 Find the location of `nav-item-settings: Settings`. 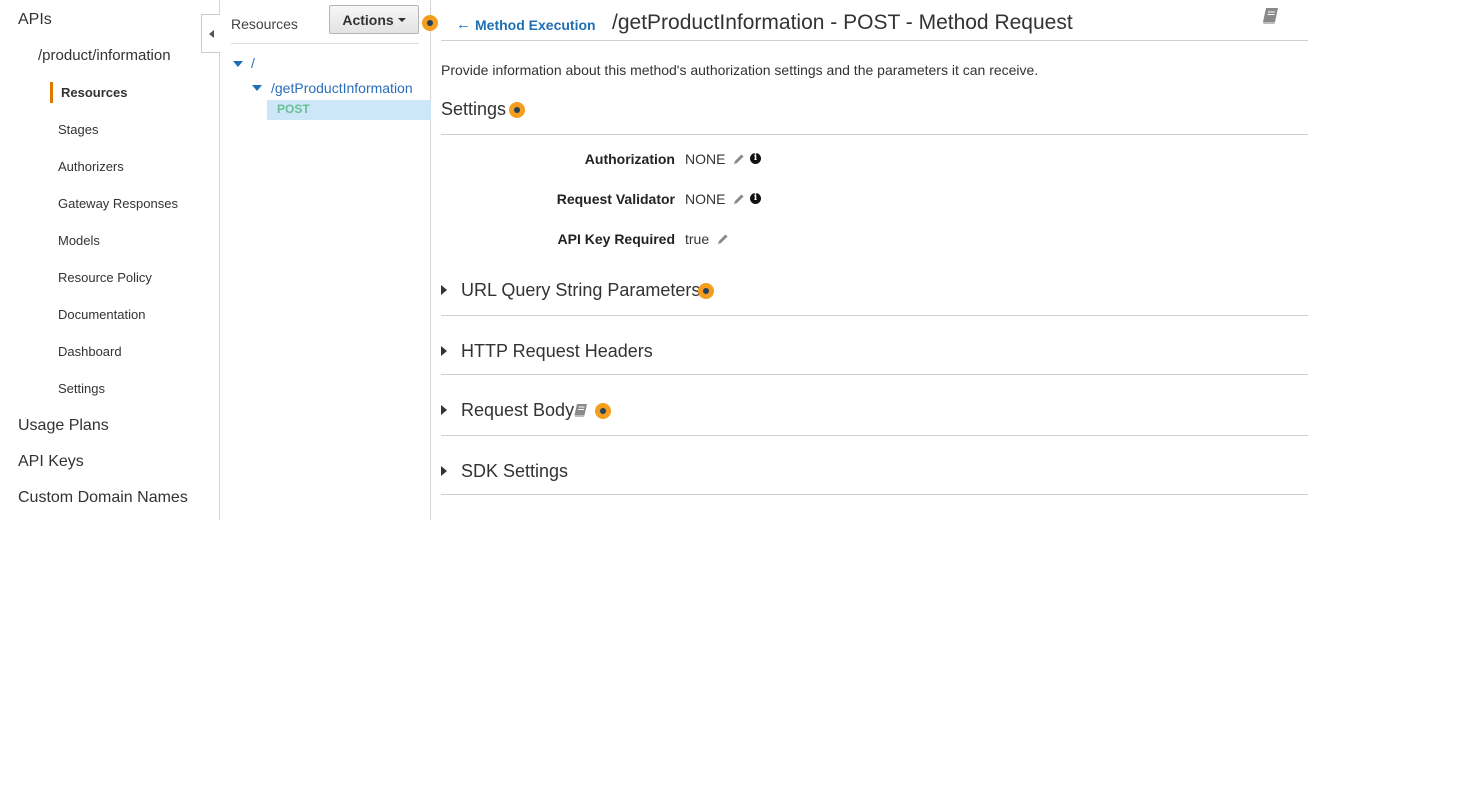

nav-item-settings: Settings is located at coordinates (81, 388).